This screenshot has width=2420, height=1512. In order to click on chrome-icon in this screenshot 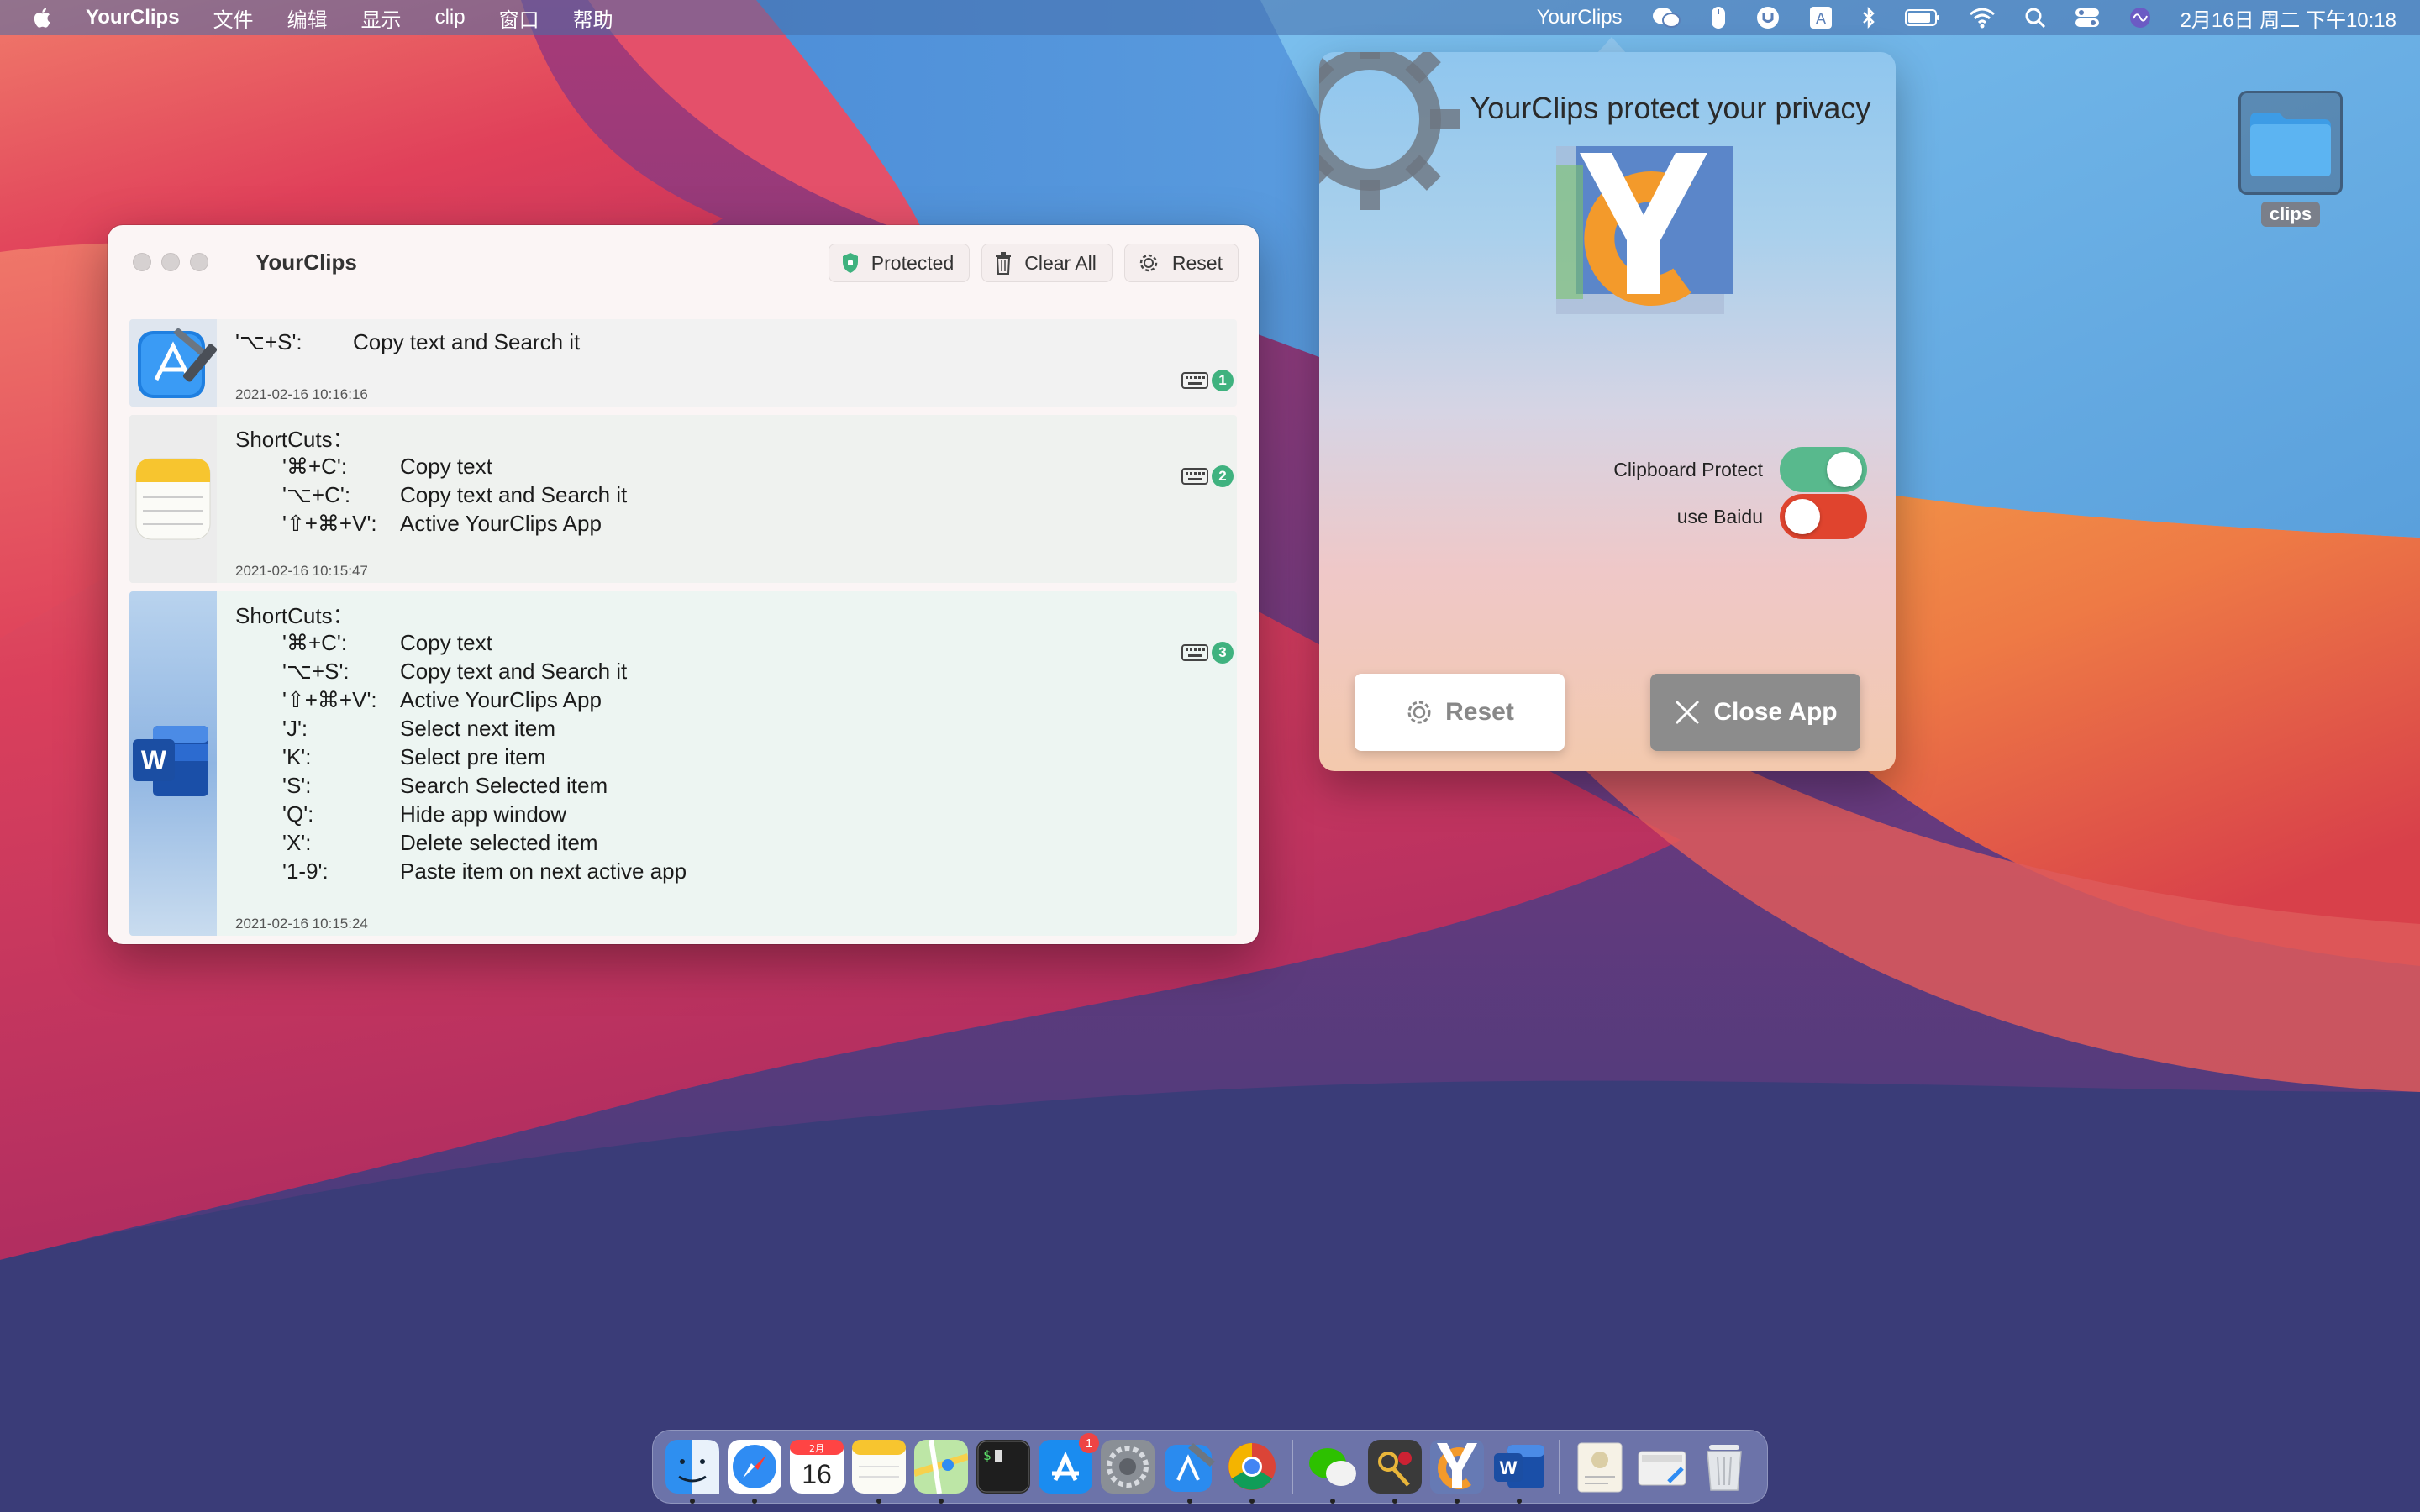, I will do `click(1252, 1471)`.